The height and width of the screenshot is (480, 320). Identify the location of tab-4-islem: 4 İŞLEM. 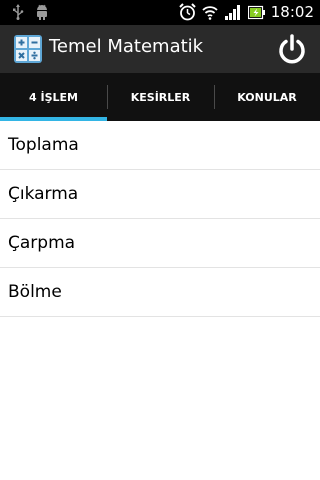
(53, 97).